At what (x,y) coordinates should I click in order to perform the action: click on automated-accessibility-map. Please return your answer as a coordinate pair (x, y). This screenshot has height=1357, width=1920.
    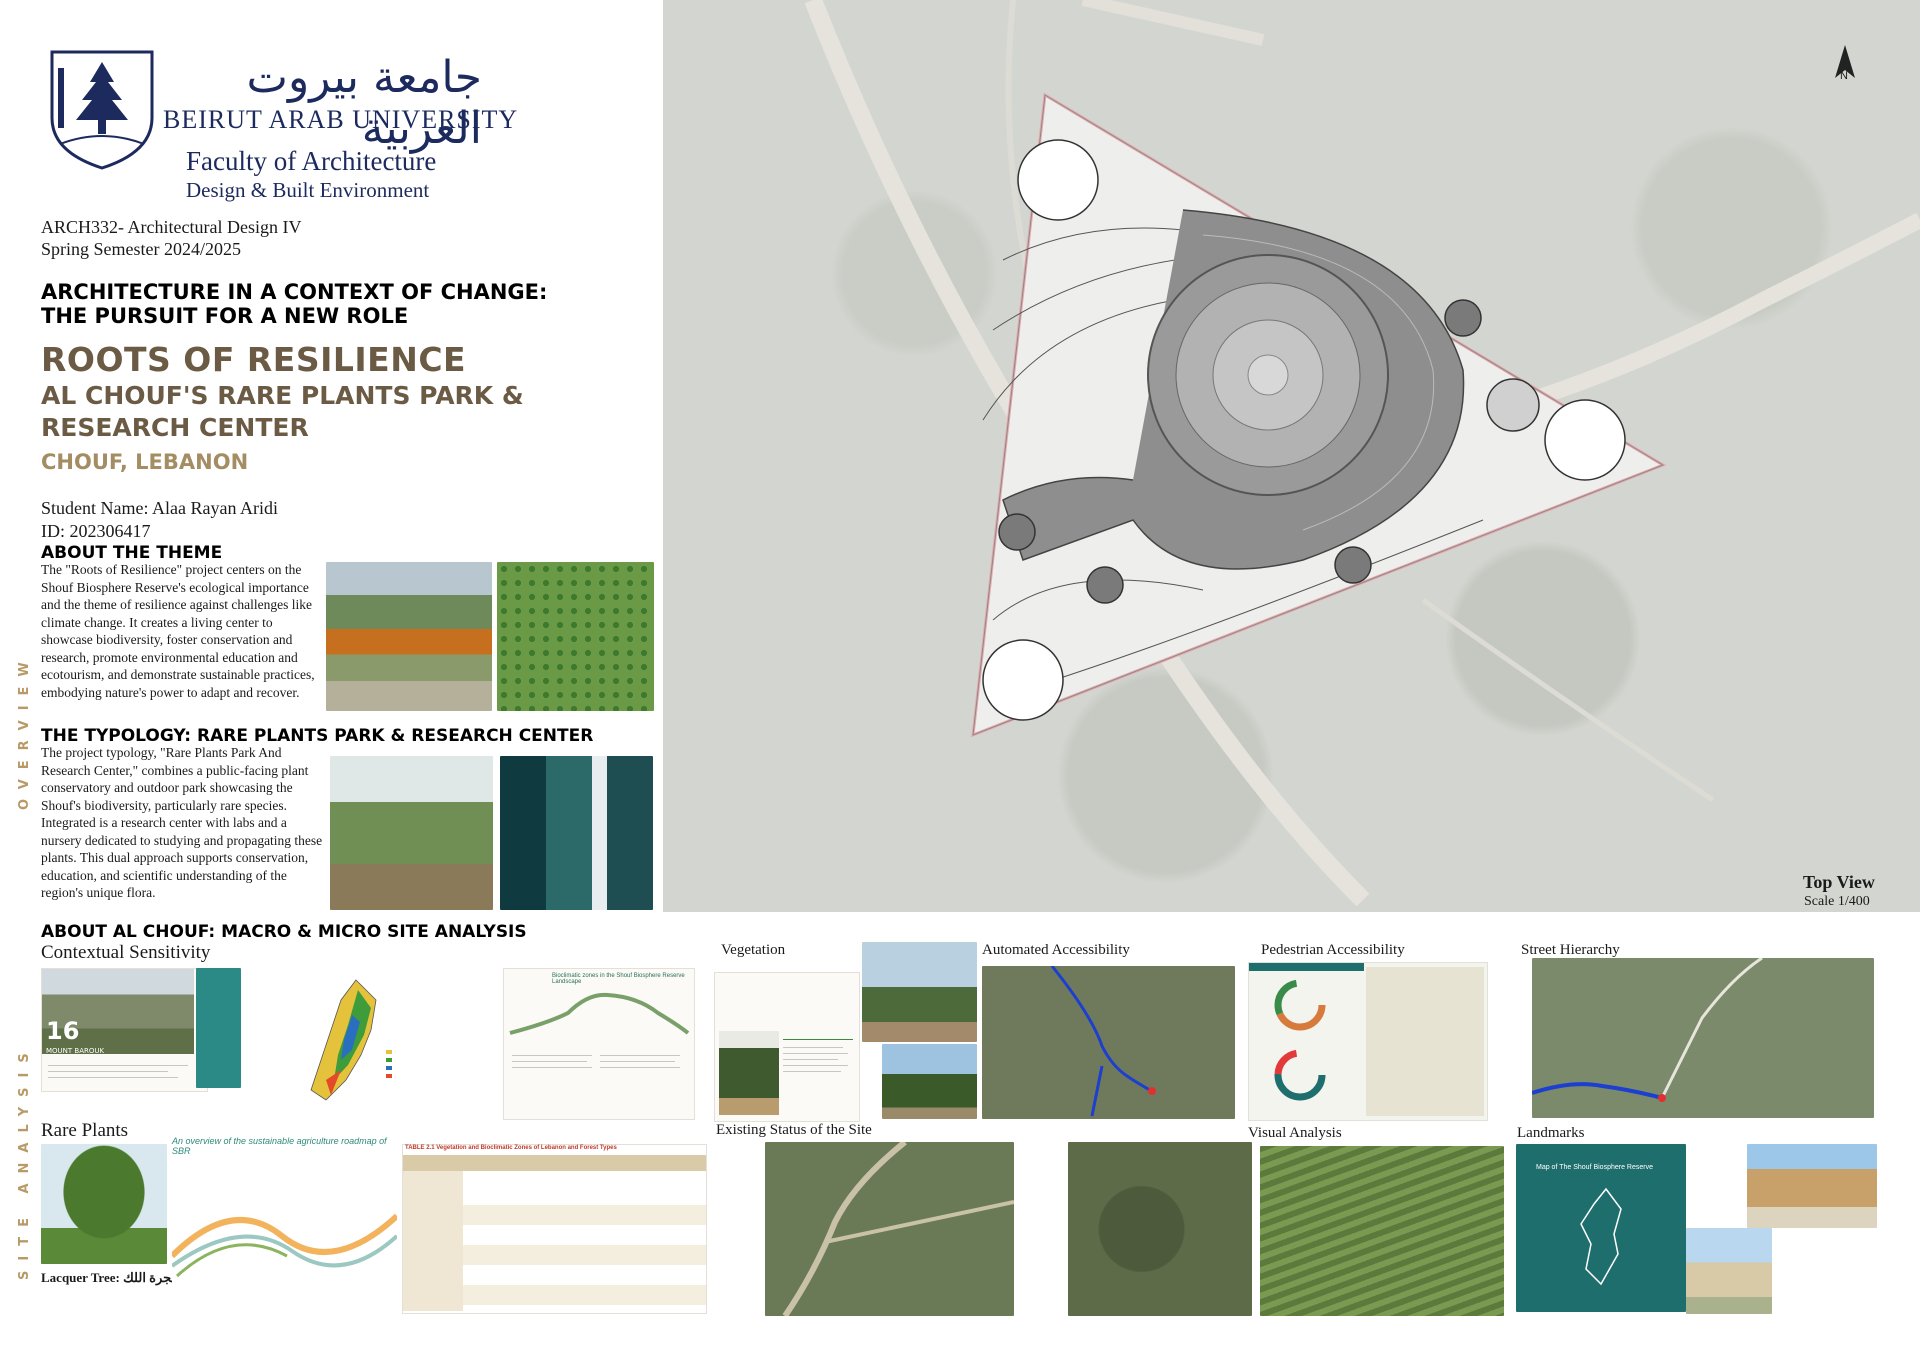
    Looking at the image, I should click on (1108, 1042).